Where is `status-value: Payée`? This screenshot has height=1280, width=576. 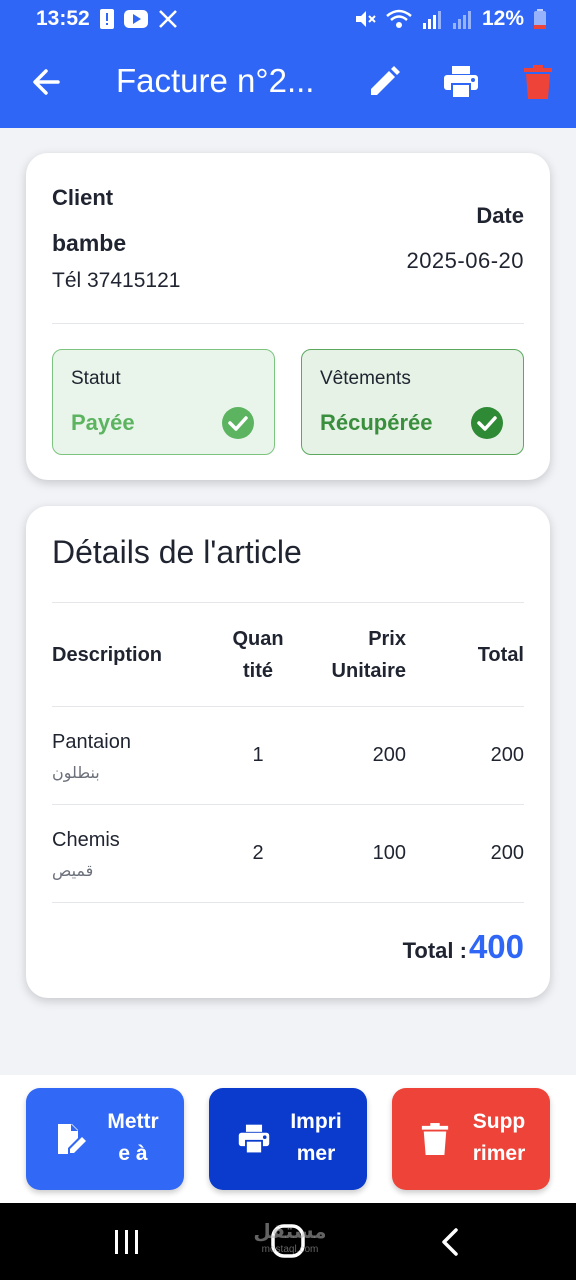 status-value: Payée is located at coordinates (103, 422).